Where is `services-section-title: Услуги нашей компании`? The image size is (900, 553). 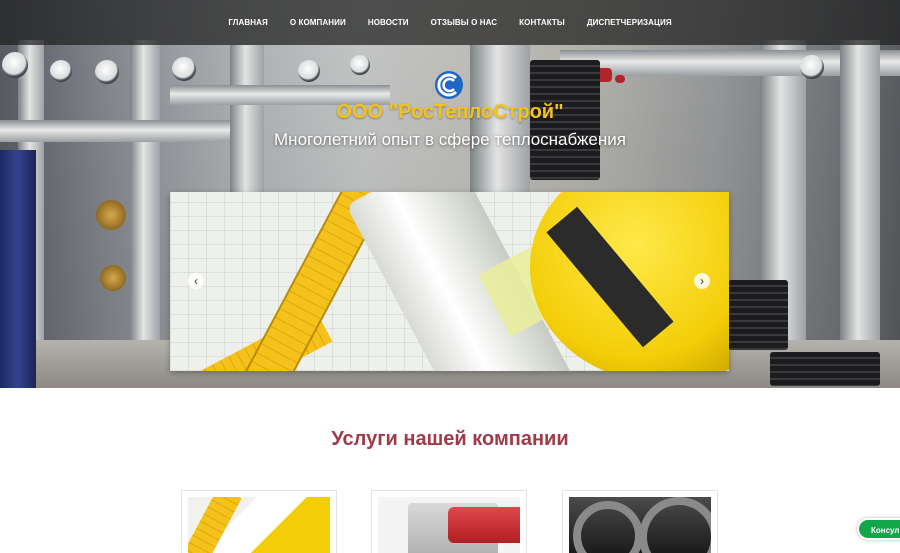
services-section-title: Услуги нашей компании is located at coordinates (450, 439).